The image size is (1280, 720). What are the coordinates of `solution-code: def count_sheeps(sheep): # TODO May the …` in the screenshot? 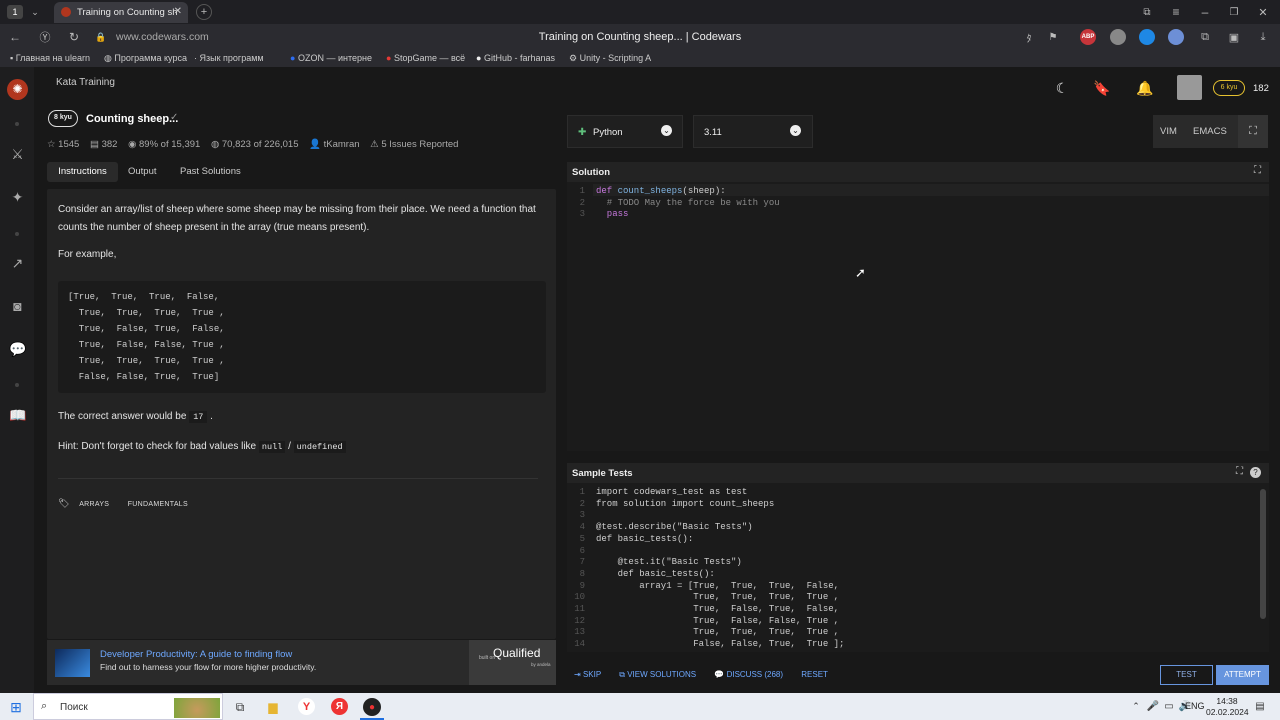 It's located at (688, 203).